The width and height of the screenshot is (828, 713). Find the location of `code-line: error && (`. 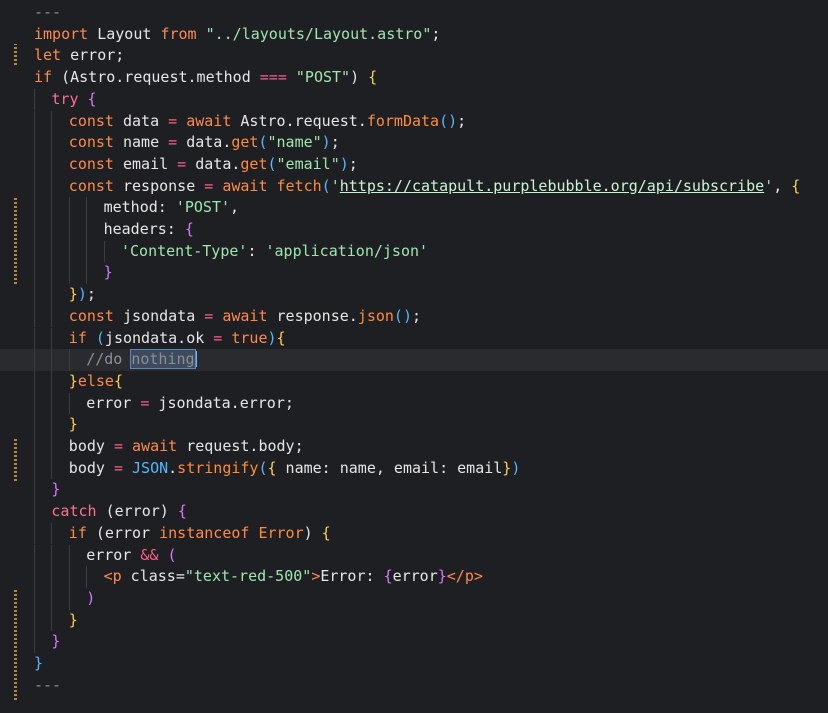

code-line: error && ( is located at coordinates (414, 555).